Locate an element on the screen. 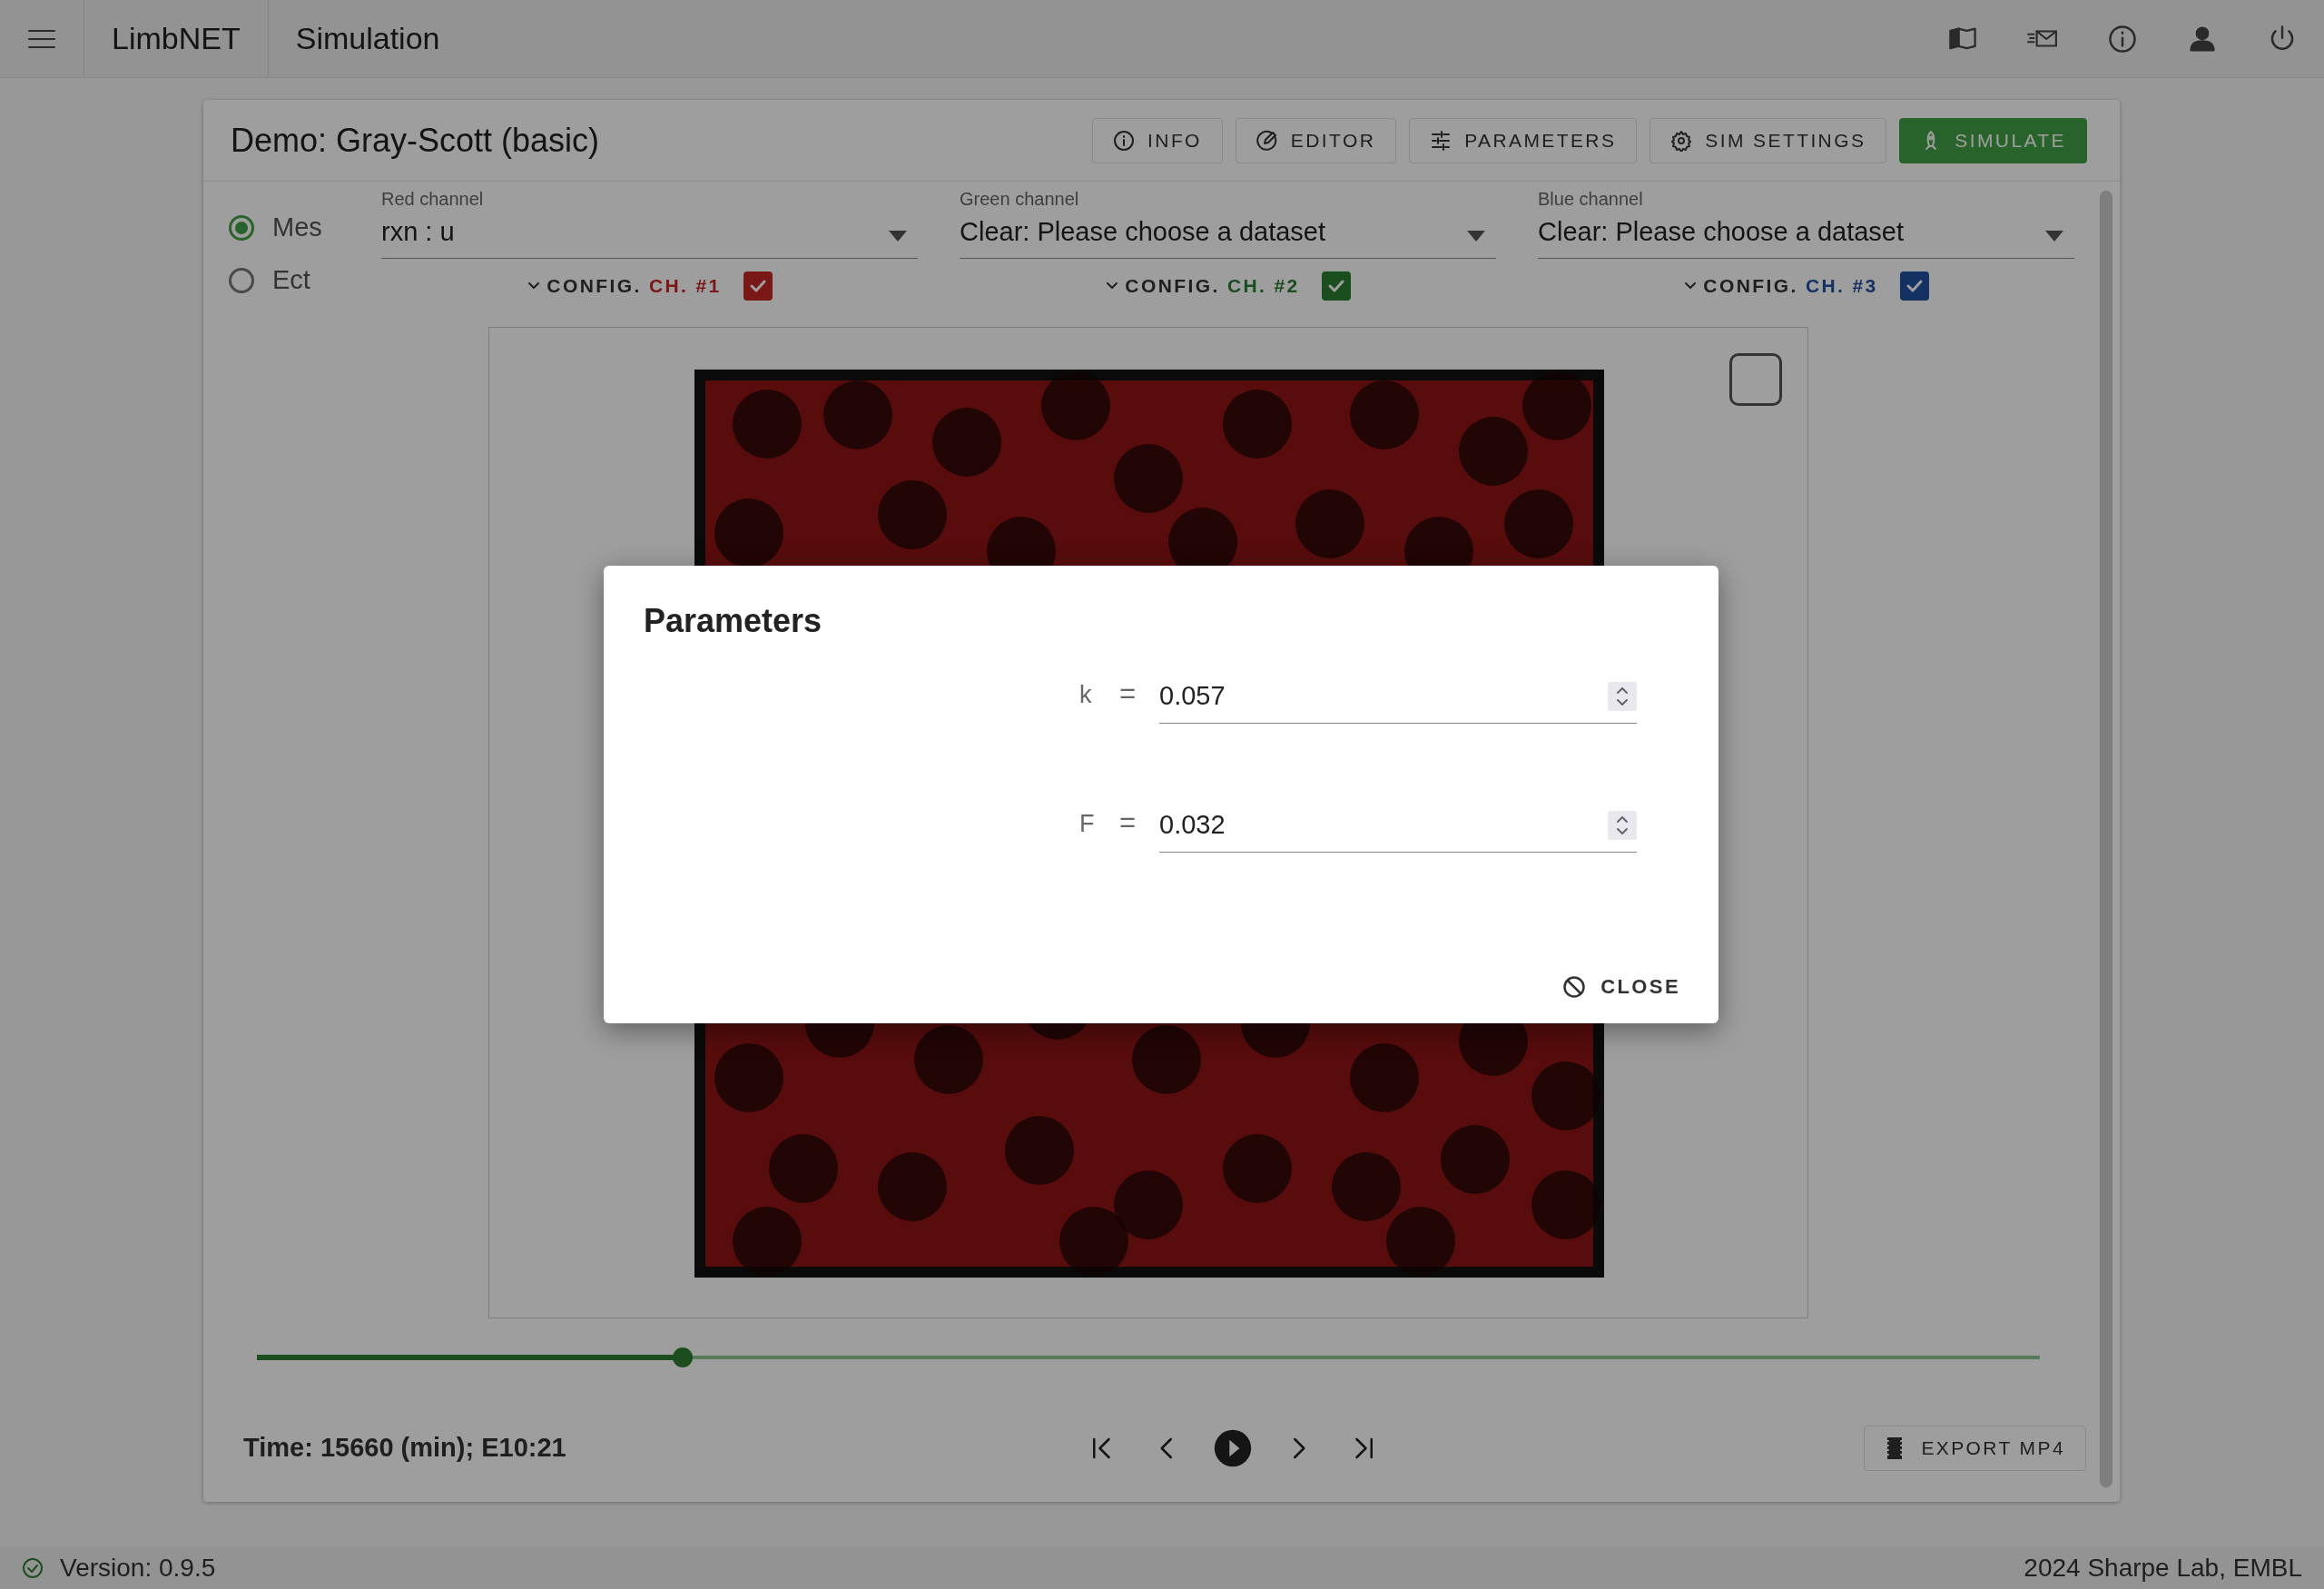  tissue-radio: Mes is located at coordinates (305, 228).